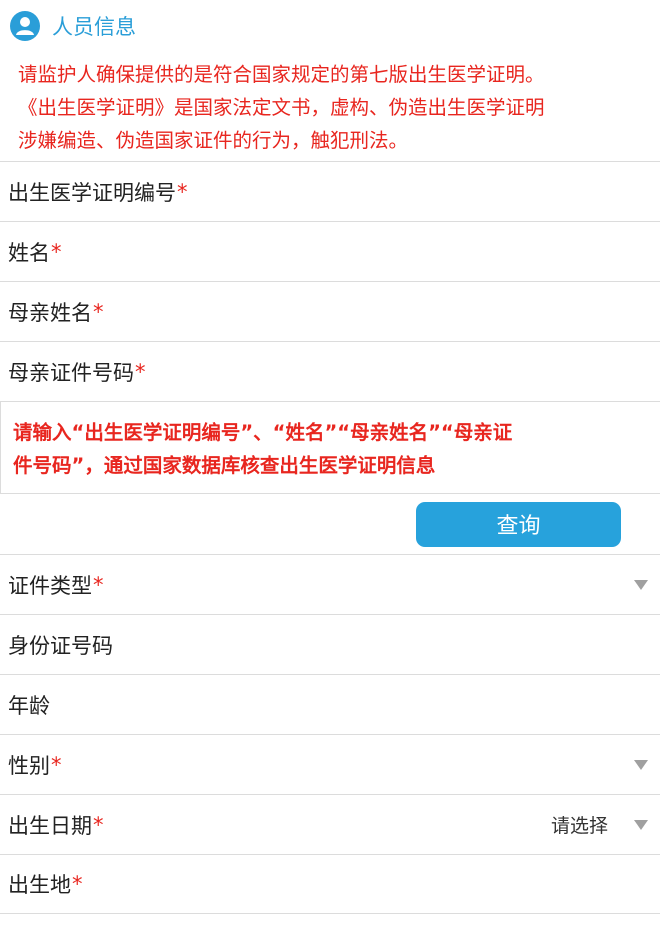 The image size is (660, 930). I want to click on birth-certificate-number-input, so click(410, 191).